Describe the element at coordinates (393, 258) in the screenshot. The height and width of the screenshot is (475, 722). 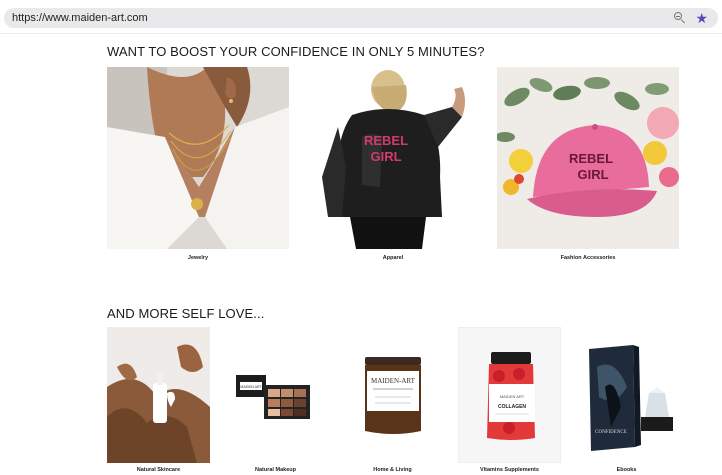
I see `apparel-label: Apparel` at that location.